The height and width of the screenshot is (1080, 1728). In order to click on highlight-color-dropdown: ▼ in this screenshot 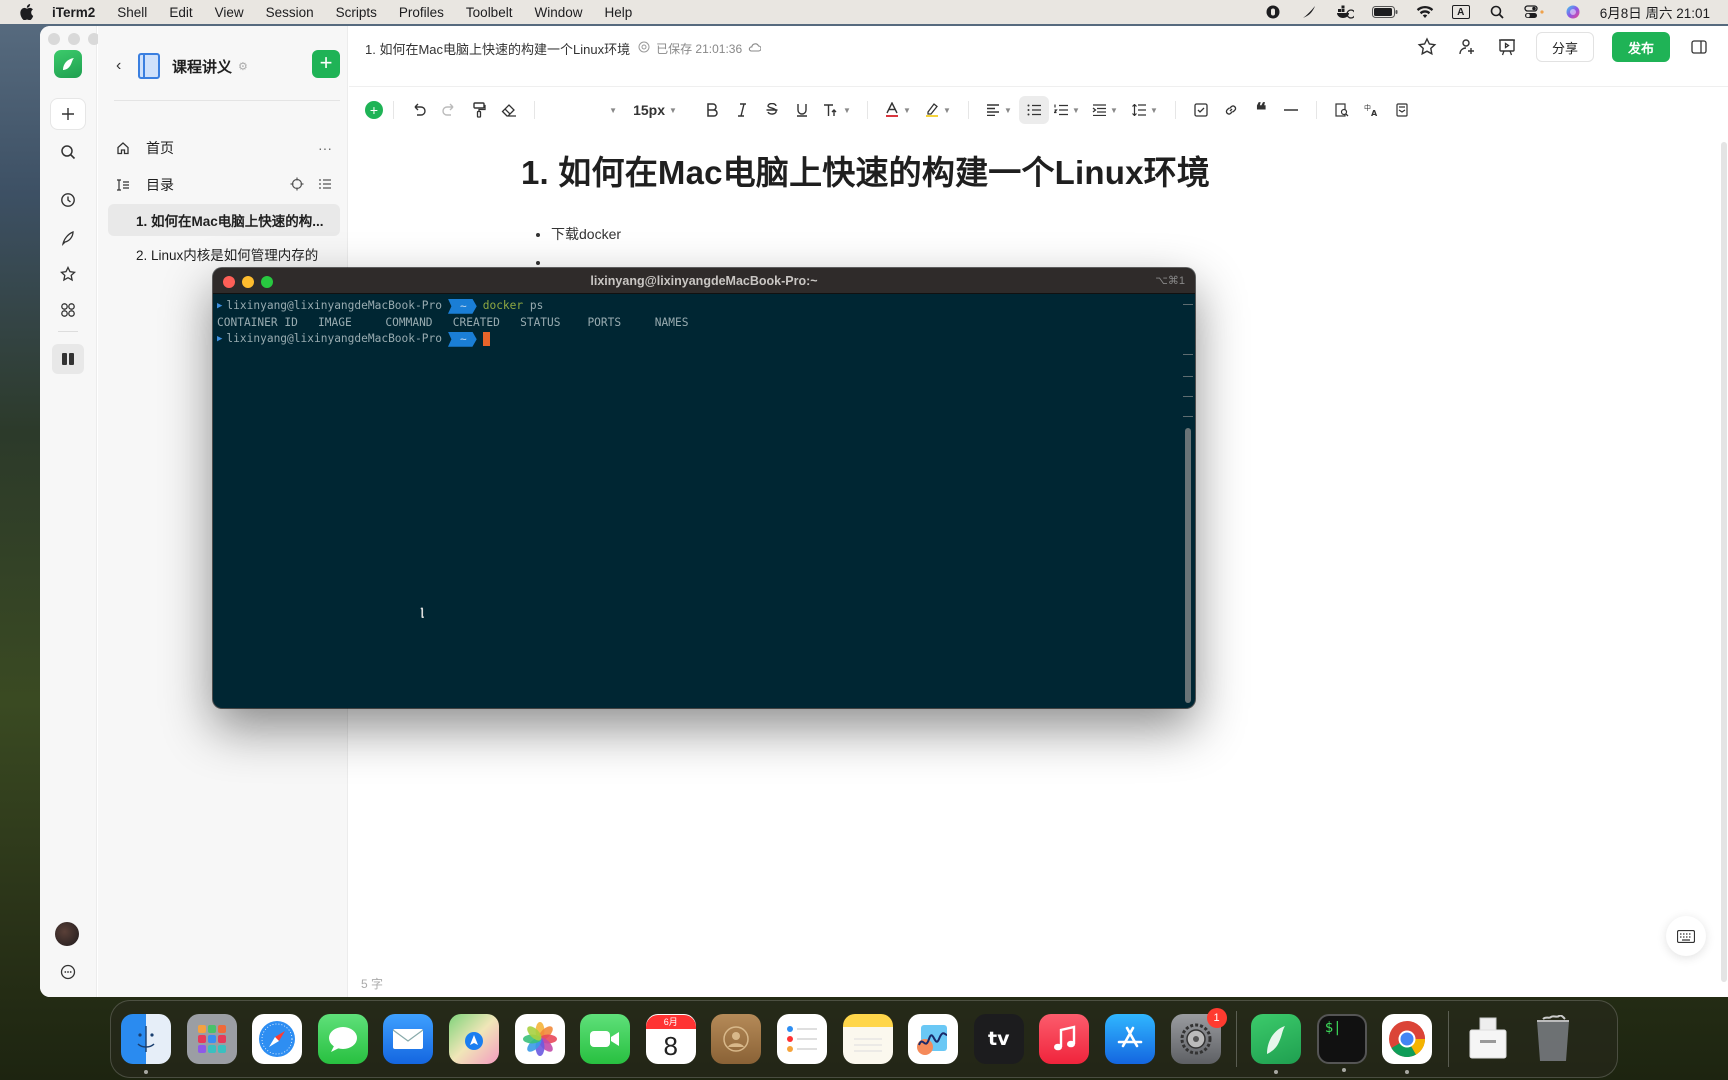, I will do `click(938, 110)`.